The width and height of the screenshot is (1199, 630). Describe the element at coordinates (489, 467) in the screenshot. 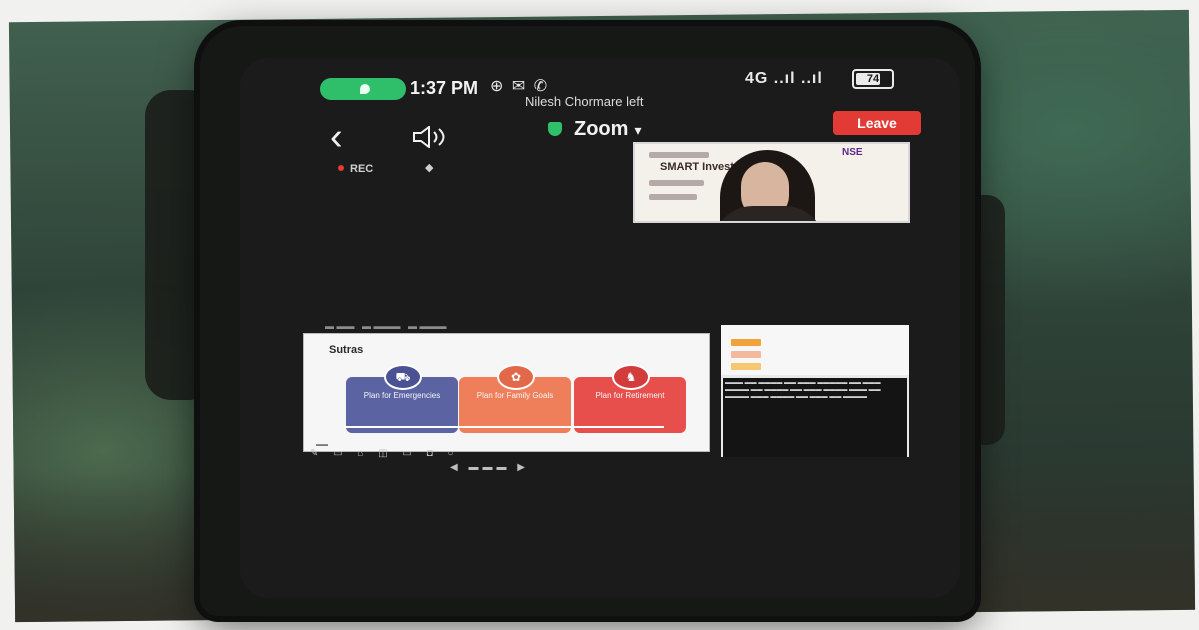

I see `page-navigation: ◀ ▬▬▬ ▶` at that location.